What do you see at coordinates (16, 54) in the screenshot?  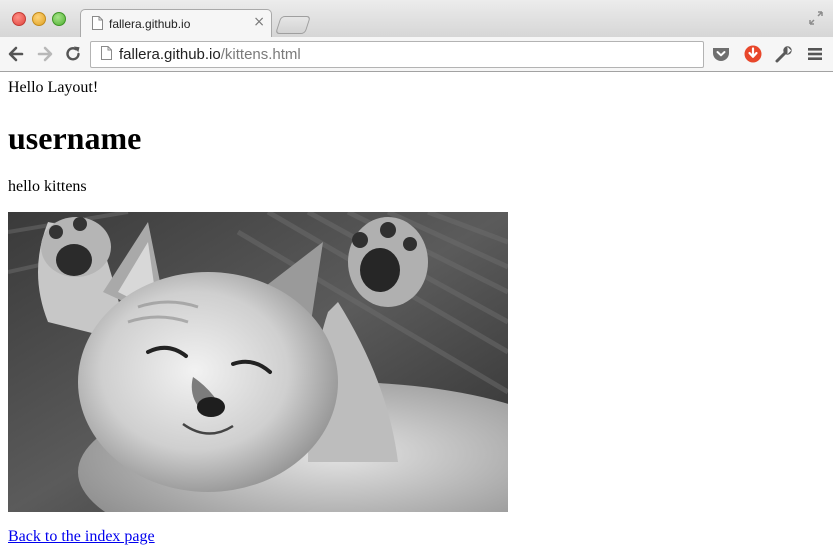 I see `back-arrow-icon` at bounding box center [16, 54].